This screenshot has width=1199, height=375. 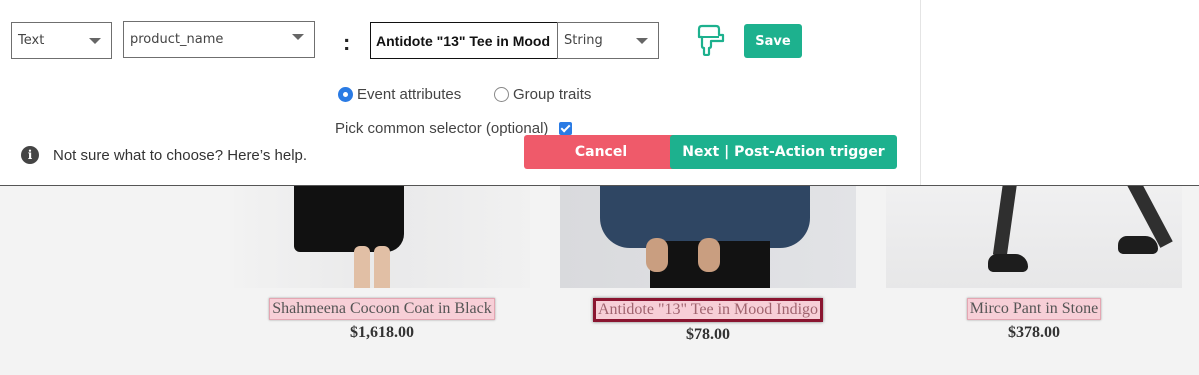 I want to click on format-select-value: String, so click(x=583, y=40).